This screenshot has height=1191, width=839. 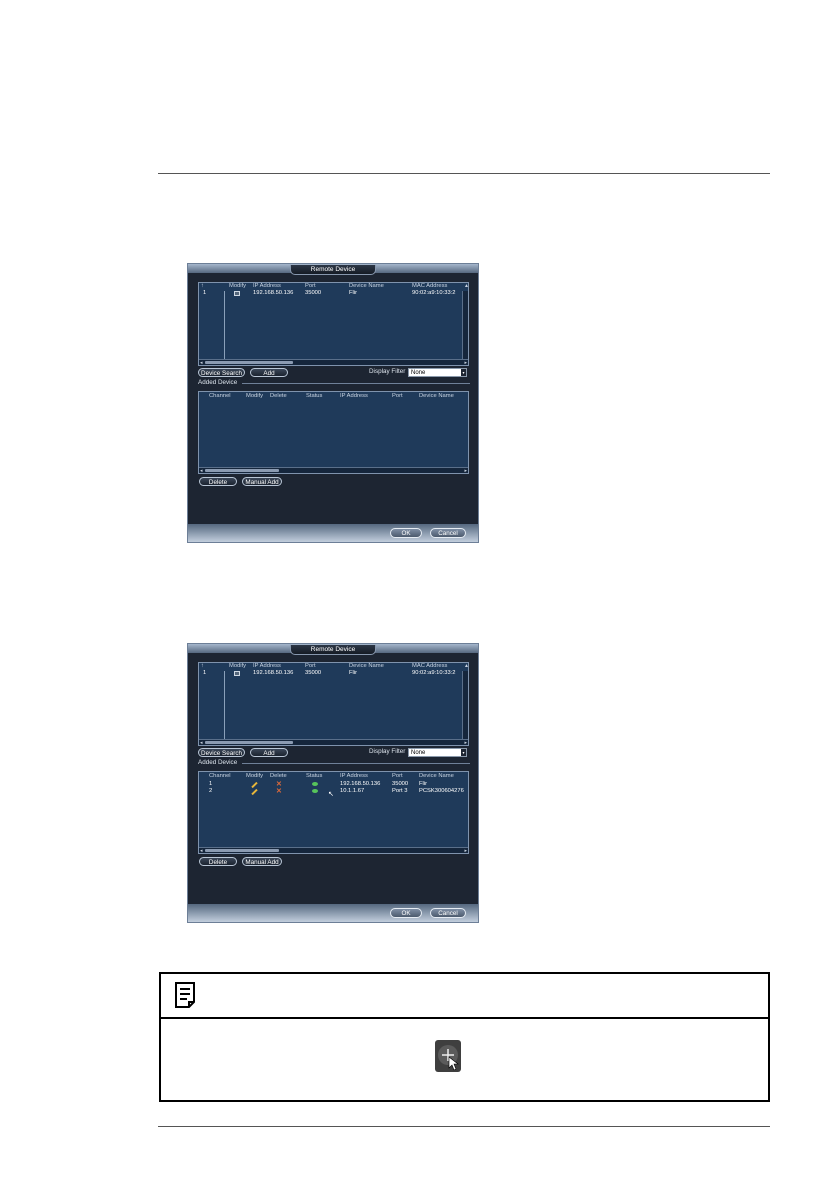 What do you see at coordinates (211, 784) in the screenshot?
I see `added-row-channel: 1` at bounding box center [211, 784].